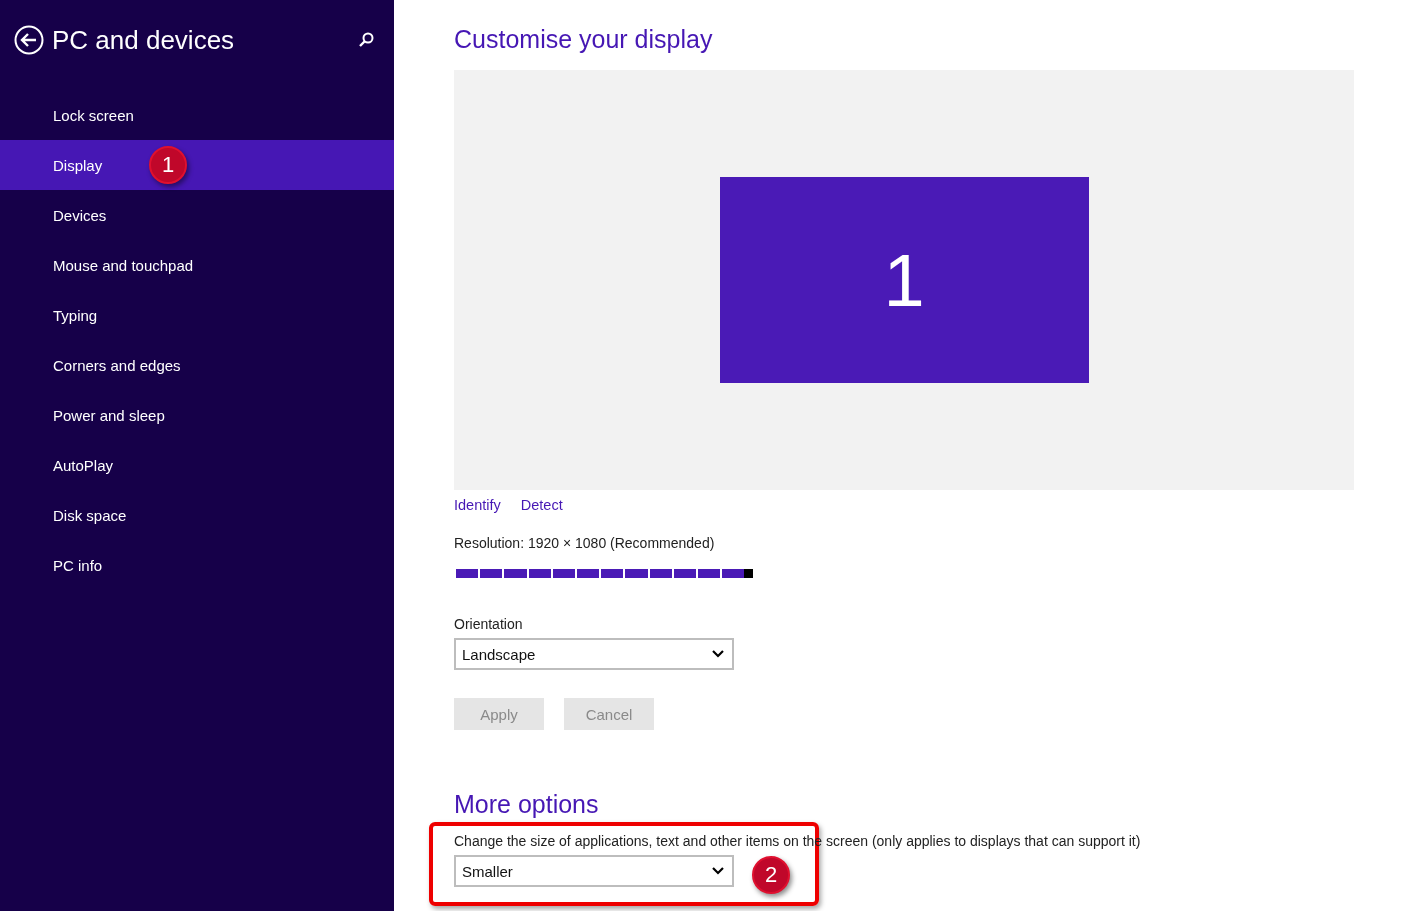 Image resolution: width=1421 pixels, height=911 pixels. Describe the element at coordinates (197, 265) in the screenshot. I see `sidebar-item: Mouse and touchpad` at that location.